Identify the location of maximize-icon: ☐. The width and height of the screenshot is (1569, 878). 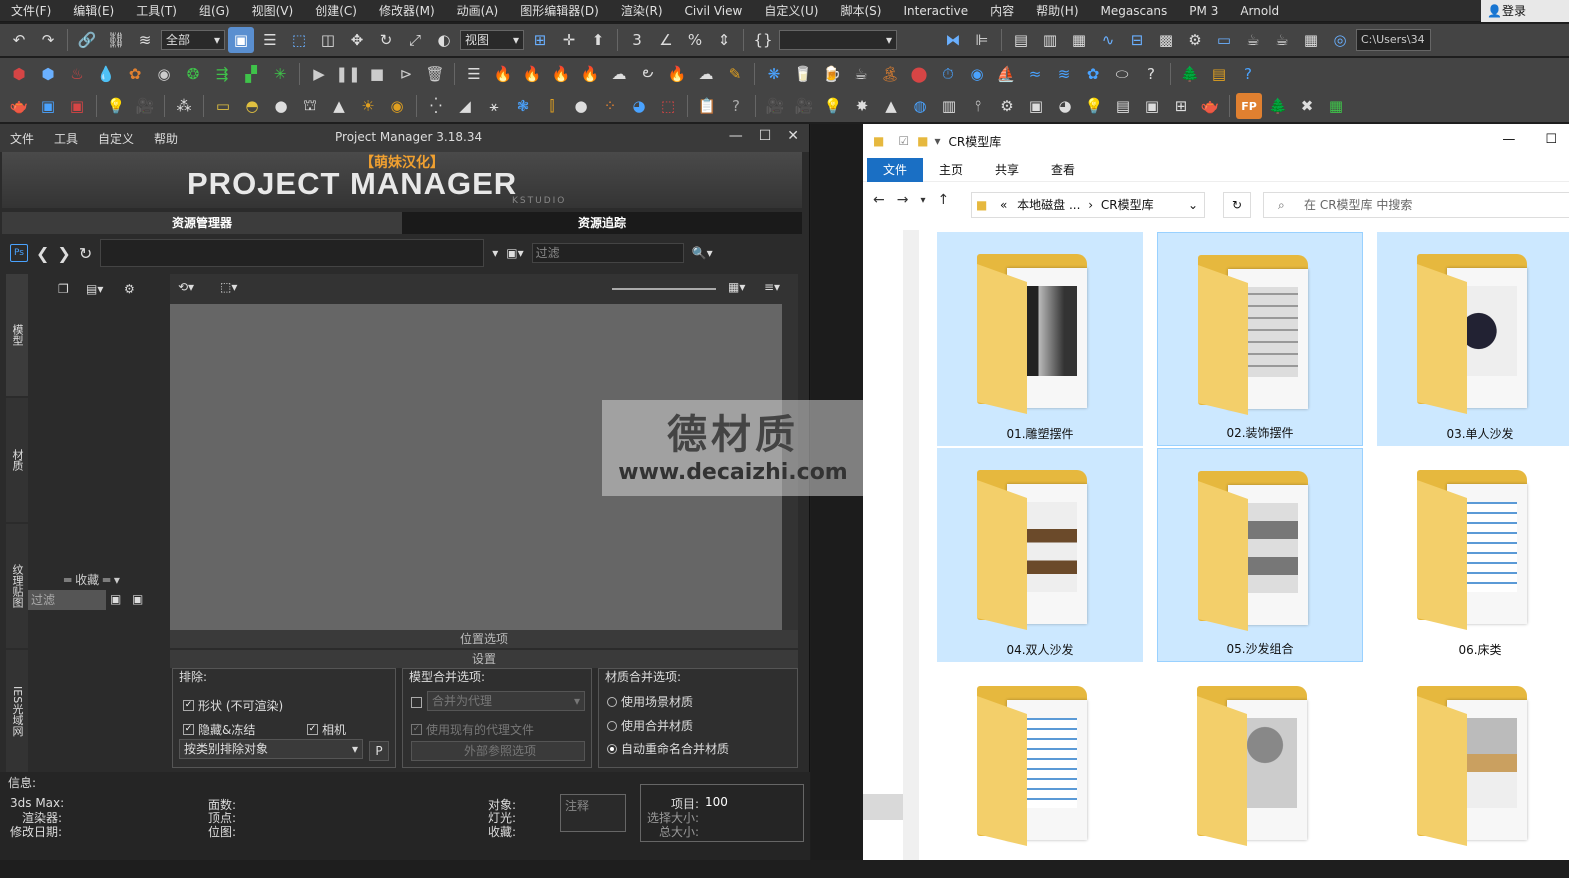
(765, 136).